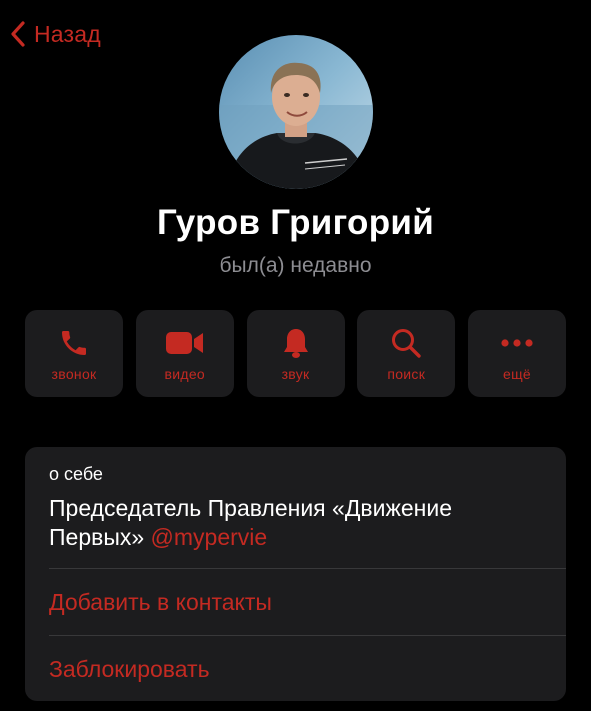  What do you see at coordinates (517, 343) in the screenshot?
I see `more-dots-icon` at bounding box center [517, 343].